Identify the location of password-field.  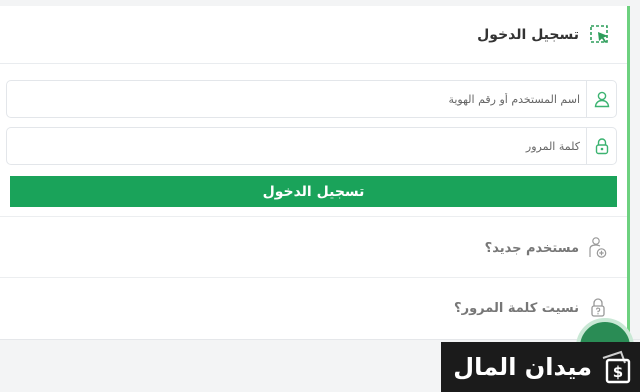
(311, 146).